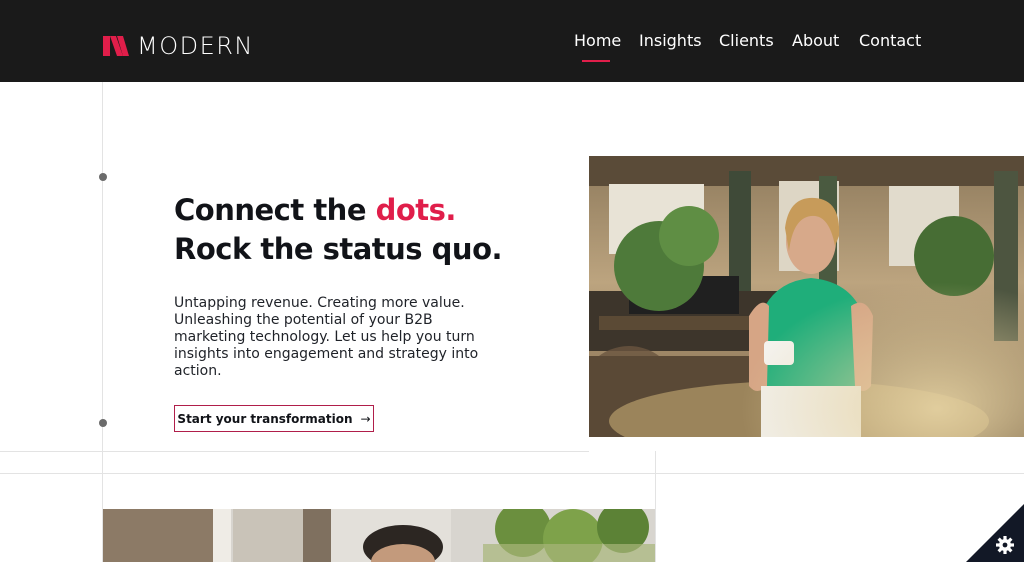 This screenshot has height=567, width=1024. Describe the element at coordinates (265, 418) in the screenshot. I see `cta-label: Start your transformation` at that location.